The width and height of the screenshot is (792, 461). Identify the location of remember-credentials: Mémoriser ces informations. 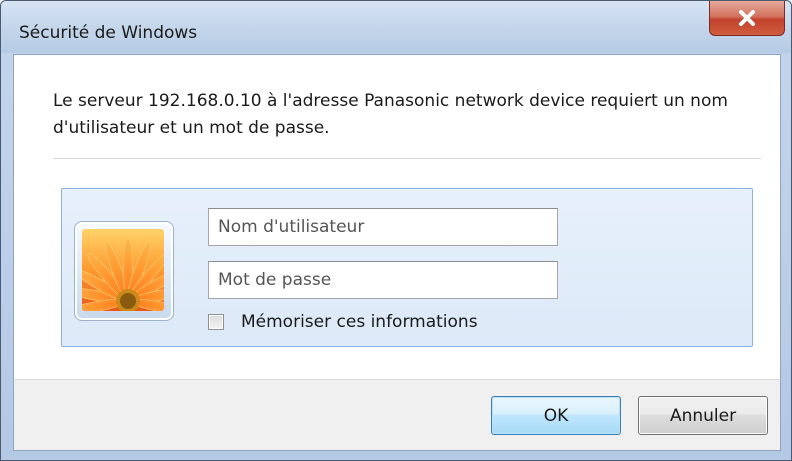
(343, 322).